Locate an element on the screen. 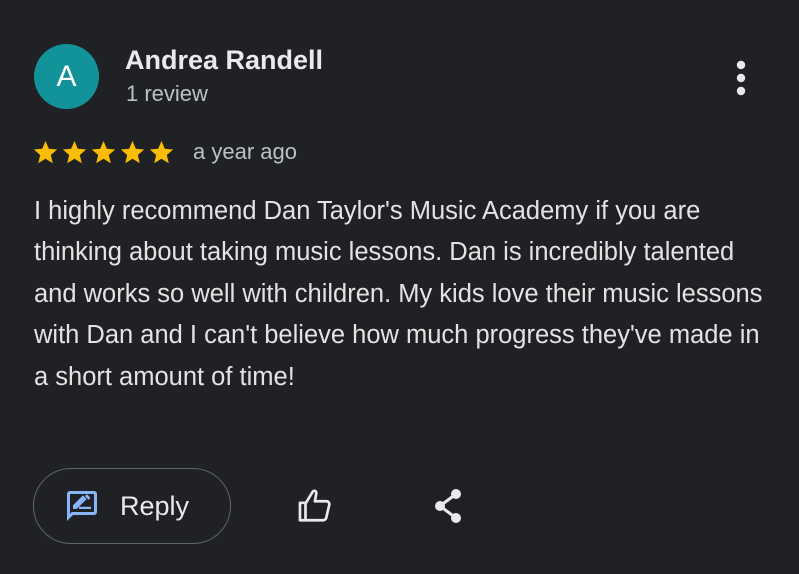  rate-review-icon is located at coordinates (82, 506).